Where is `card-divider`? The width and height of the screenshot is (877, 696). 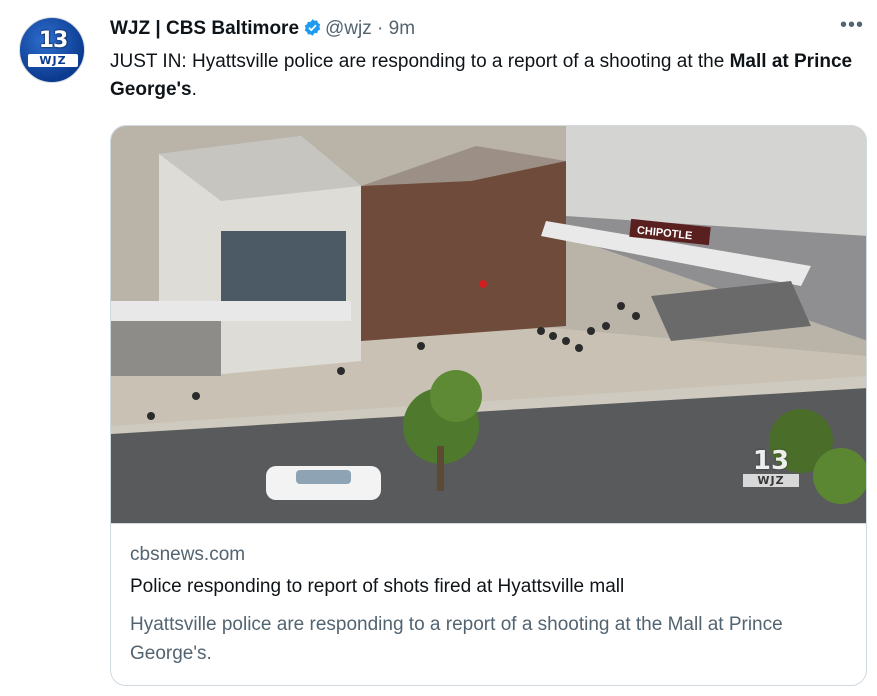
card-divider is located at coordinates (488, 523).